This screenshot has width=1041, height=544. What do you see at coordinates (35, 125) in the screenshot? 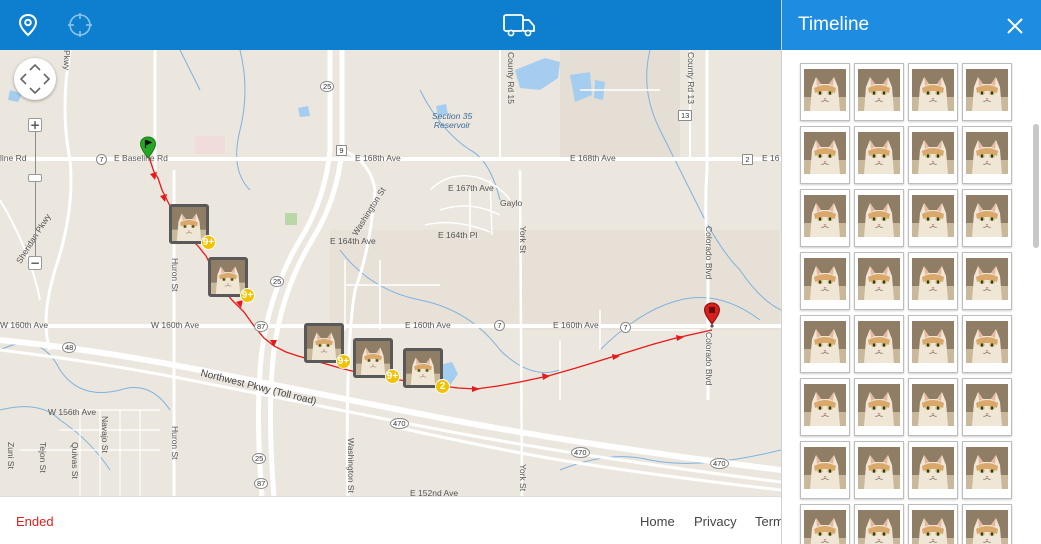
I see `zoom-in-button: +` at bounding box center [35, 125].